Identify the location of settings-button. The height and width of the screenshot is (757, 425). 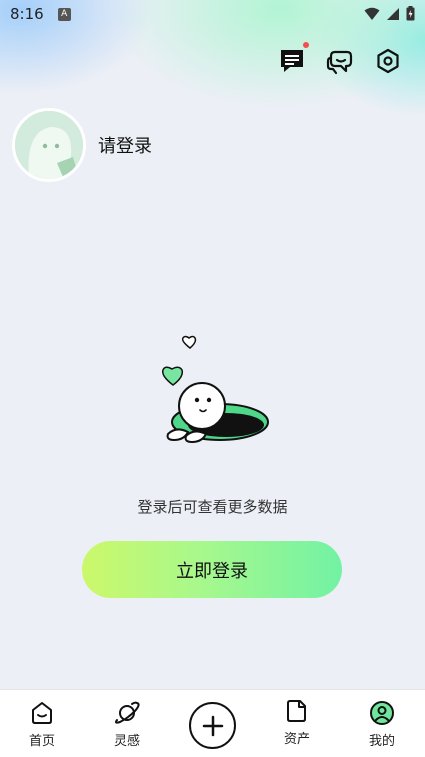
(388, 61).